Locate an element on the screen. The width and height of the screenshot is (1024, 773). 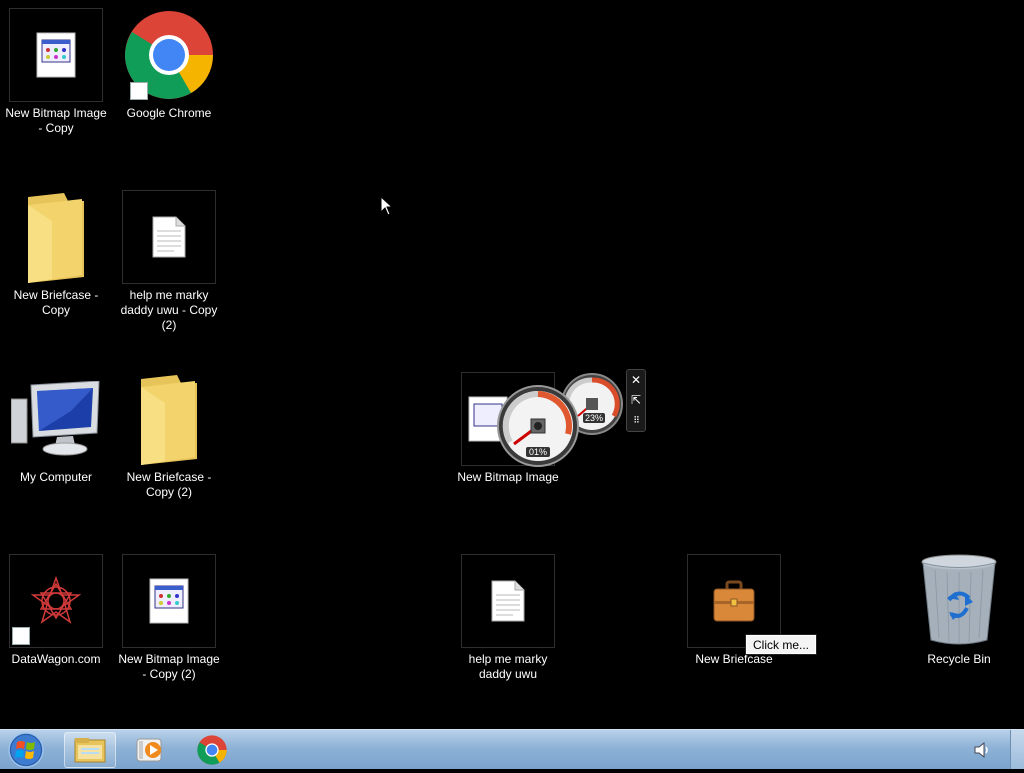
desktop-icon-google-chrome: Google Chrome is located at coordinates (169, 64).